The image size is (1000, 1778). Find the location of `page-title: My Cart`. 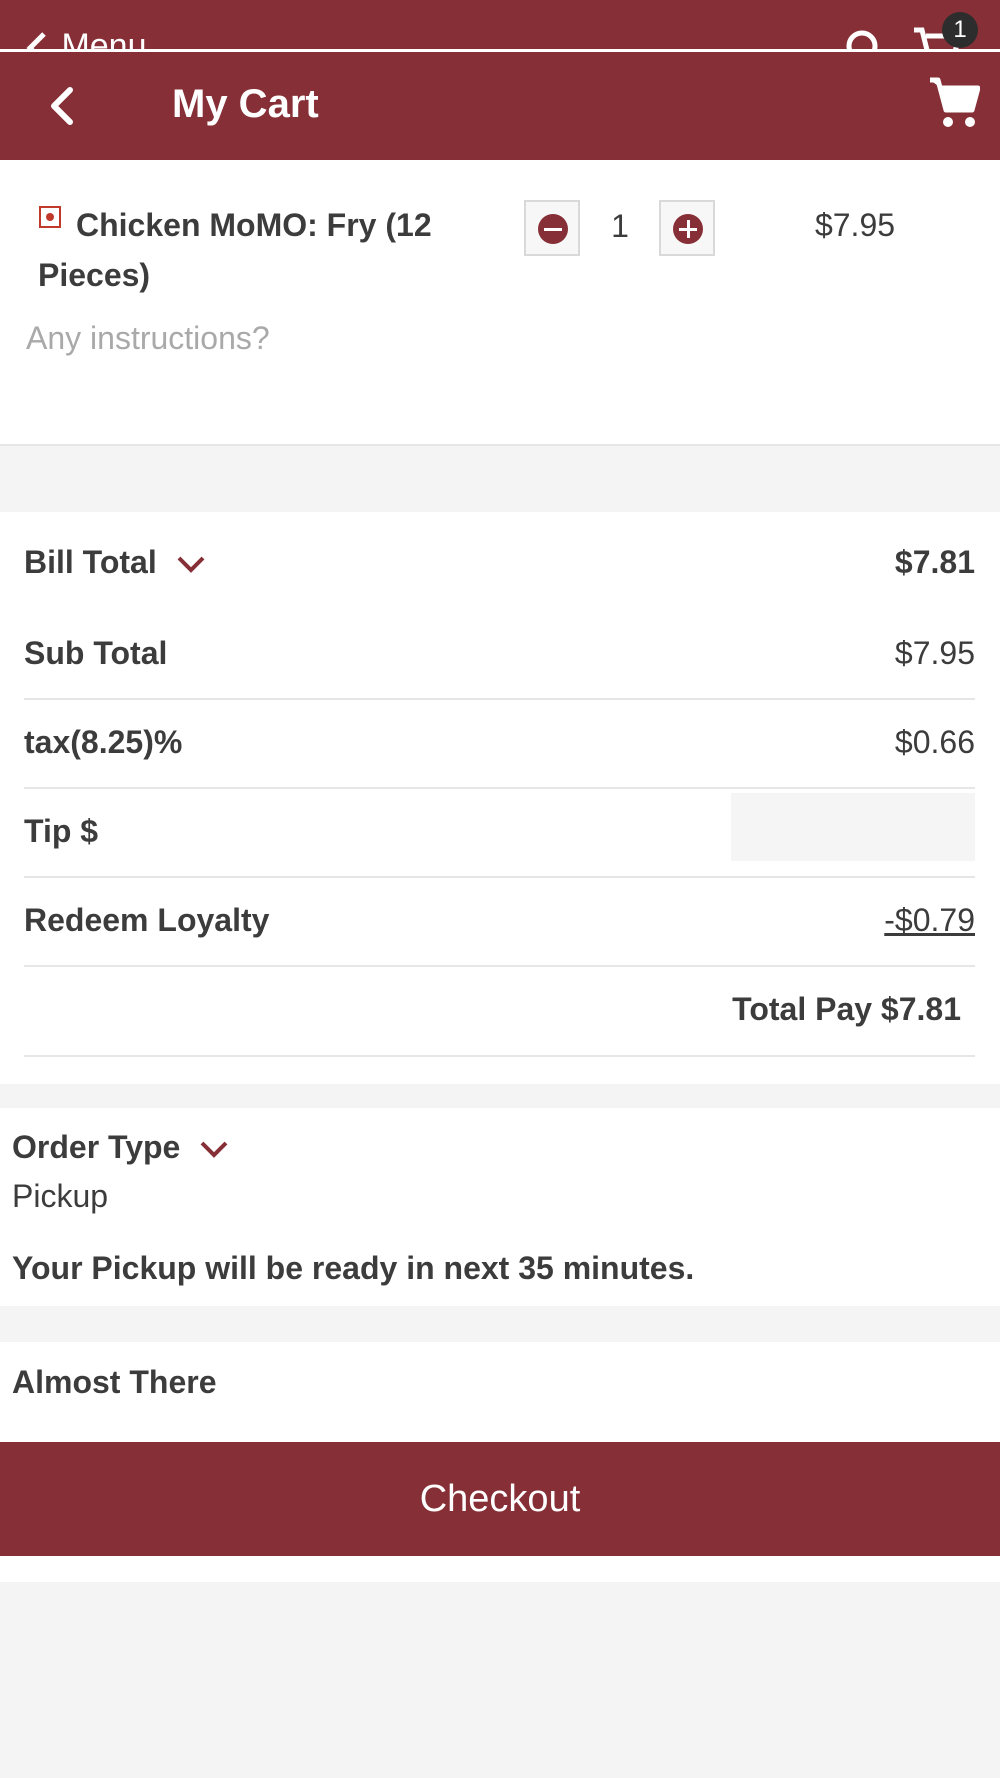

page-title: My Cart is located at coordinates (245, 104).